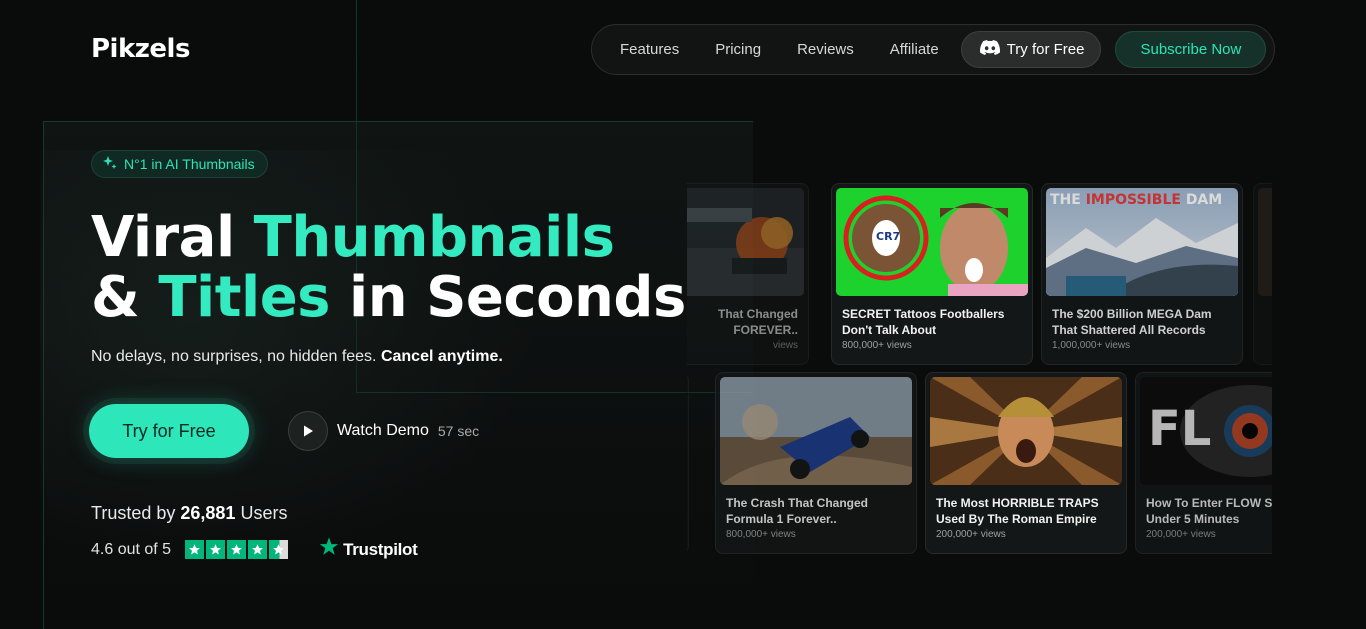  Describe the element at coordinates (1191, 49) in the screenshot. I see `subscribe-button: Subscribe Now` at that location.